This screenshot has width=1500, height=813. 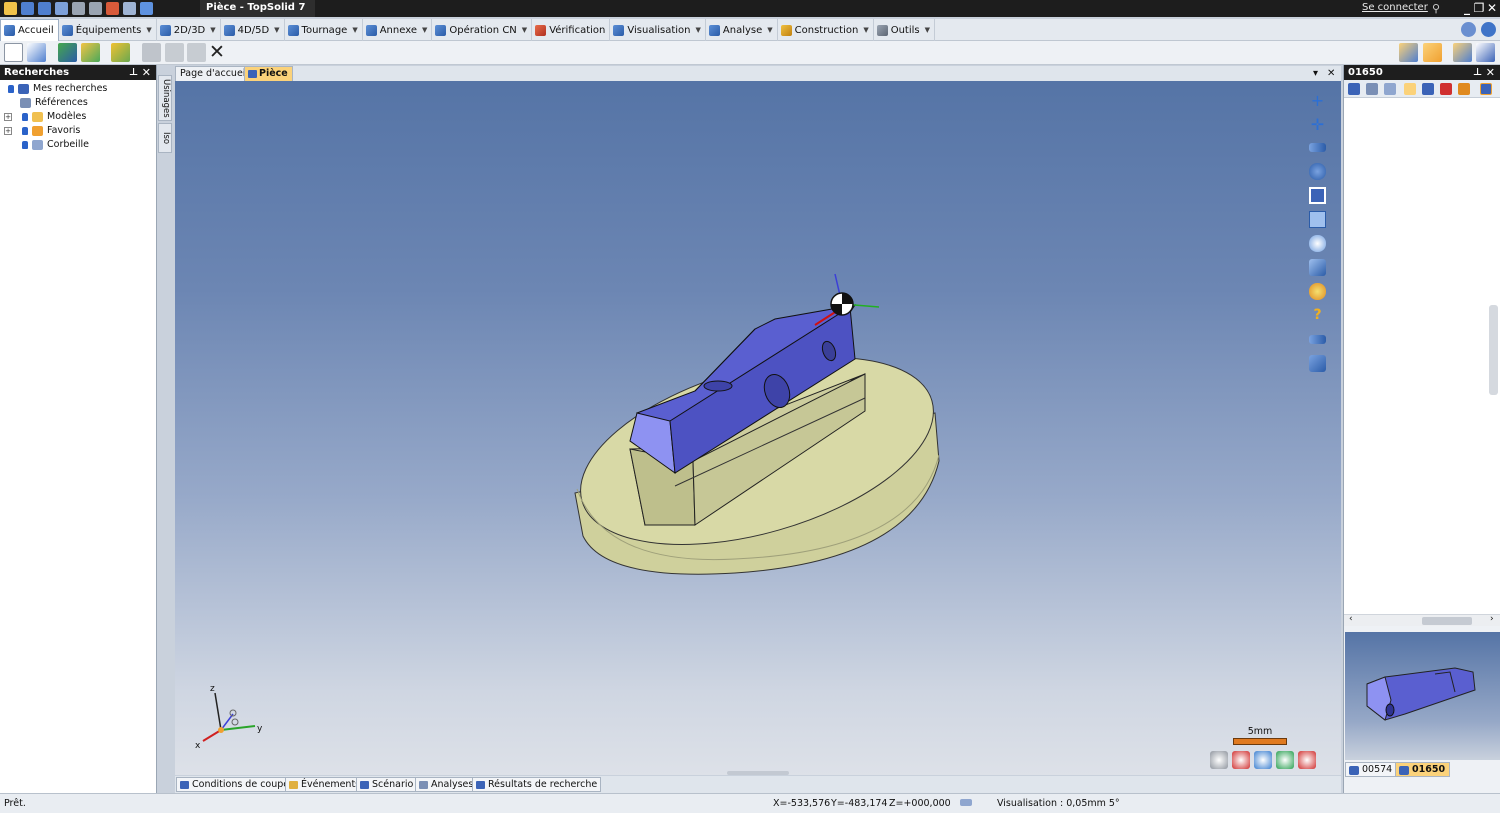 I want to click on collision-icon, so click(x=1263, y=760).